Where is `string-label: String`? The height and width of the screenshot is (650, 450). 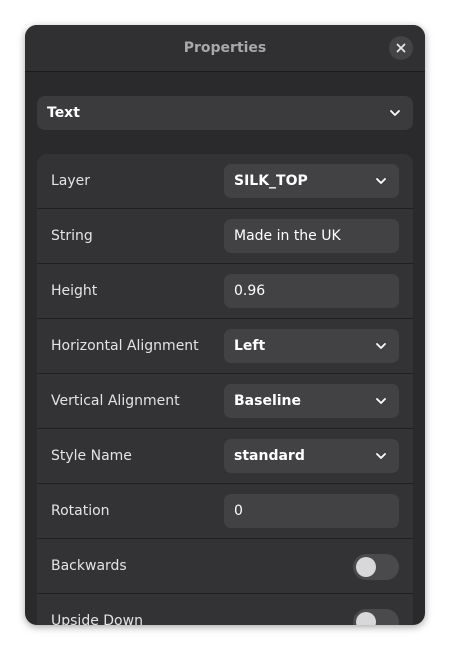 string-label: String is located at coordinates (72, 236).